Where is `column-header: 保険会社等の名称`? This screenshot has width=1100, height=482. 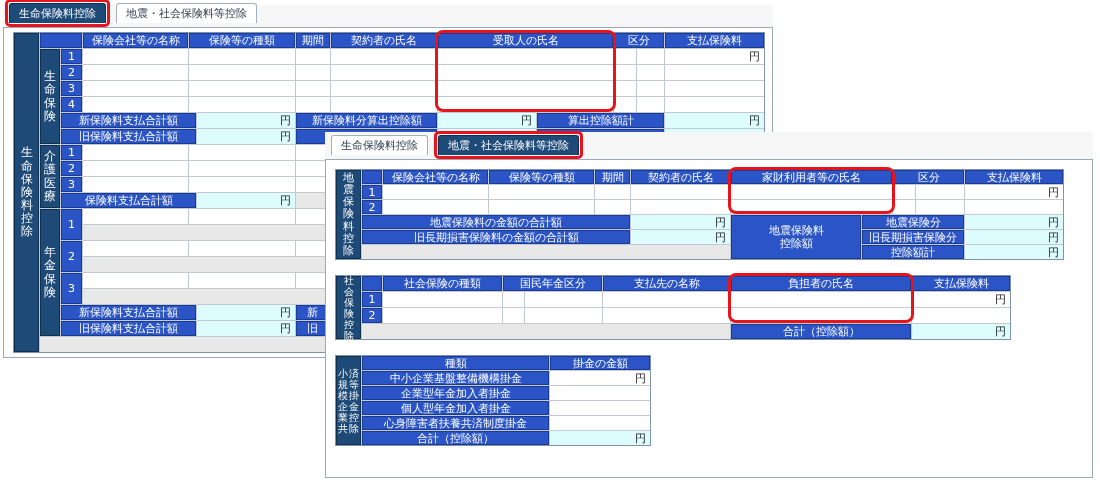
column-header: 保険会社等の名称 is located at coordinates (135, 40).